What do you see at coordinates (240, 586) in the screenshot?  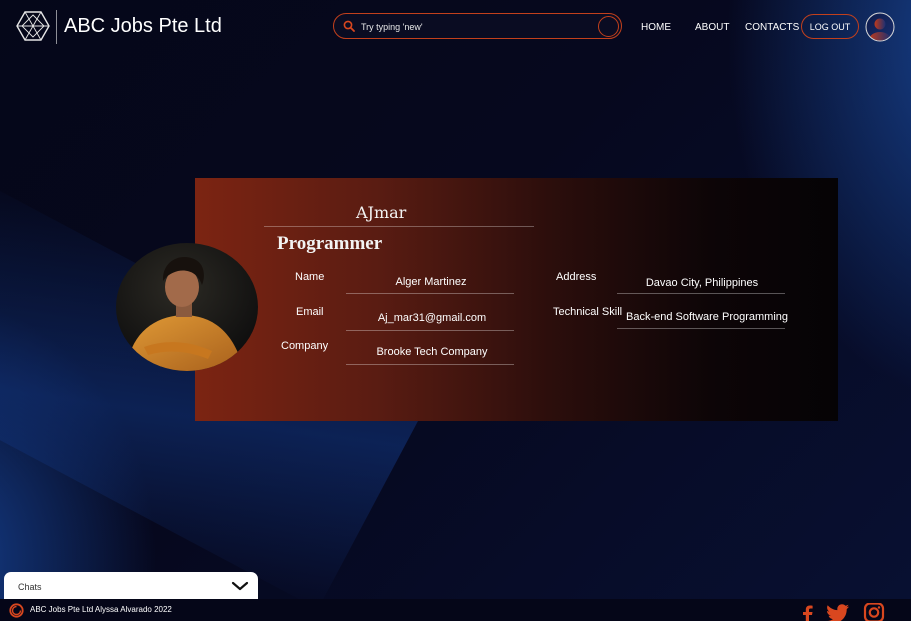 I see `chevron-down-icon` at bounding box center [240, 586].